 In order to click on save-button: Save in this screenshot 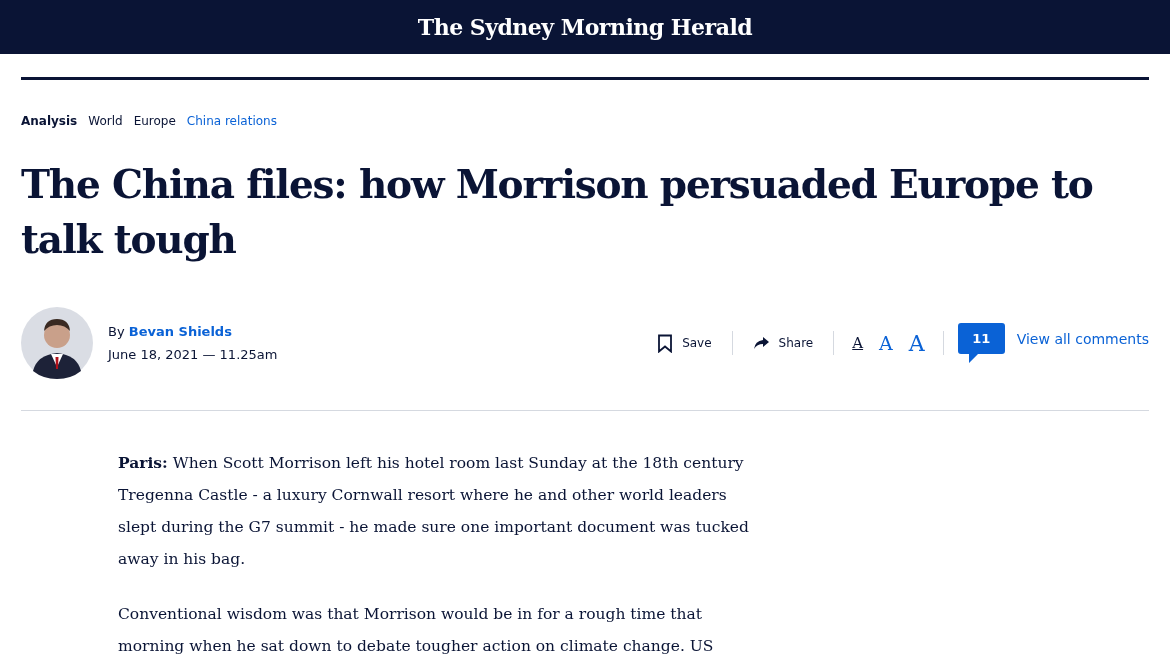, I will do `click(684, 343)`.